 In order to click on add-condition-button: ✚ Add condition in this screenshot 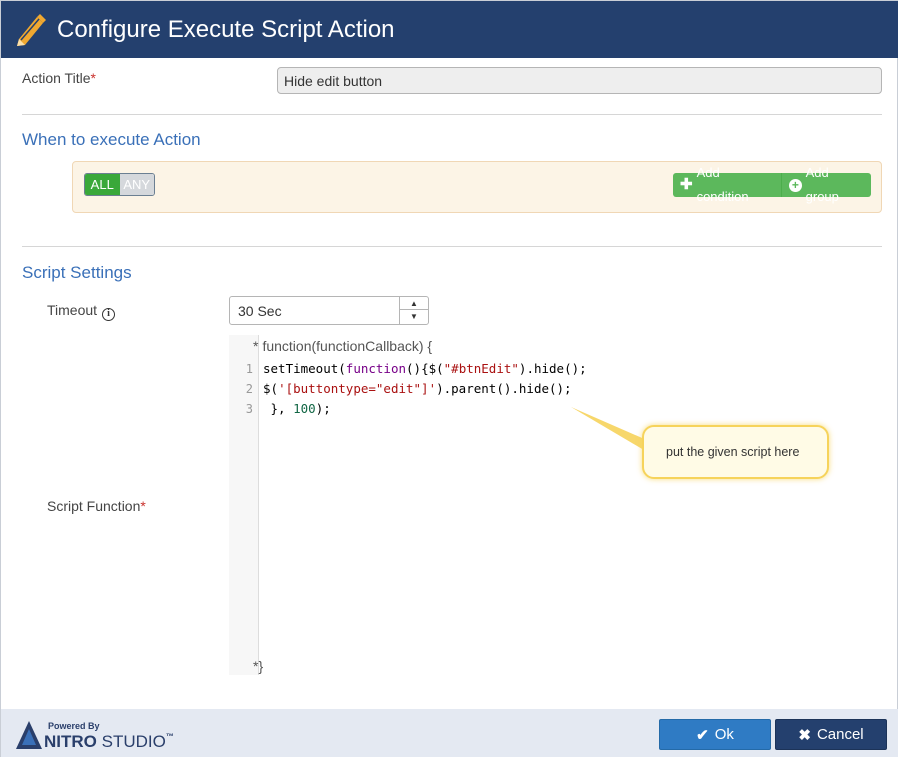, I will do `click(727, 184)`.